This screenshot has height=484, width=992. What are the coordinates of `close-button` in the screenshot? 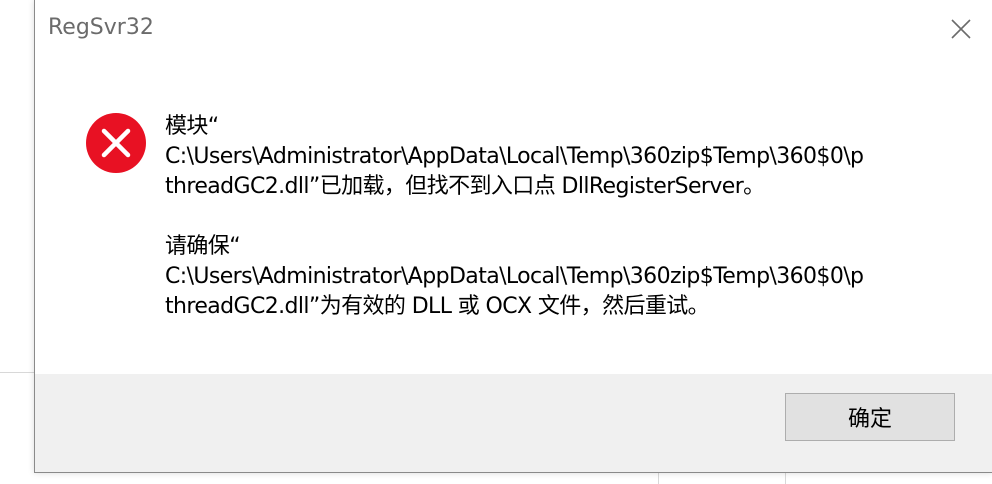 It's located at (960, 29).